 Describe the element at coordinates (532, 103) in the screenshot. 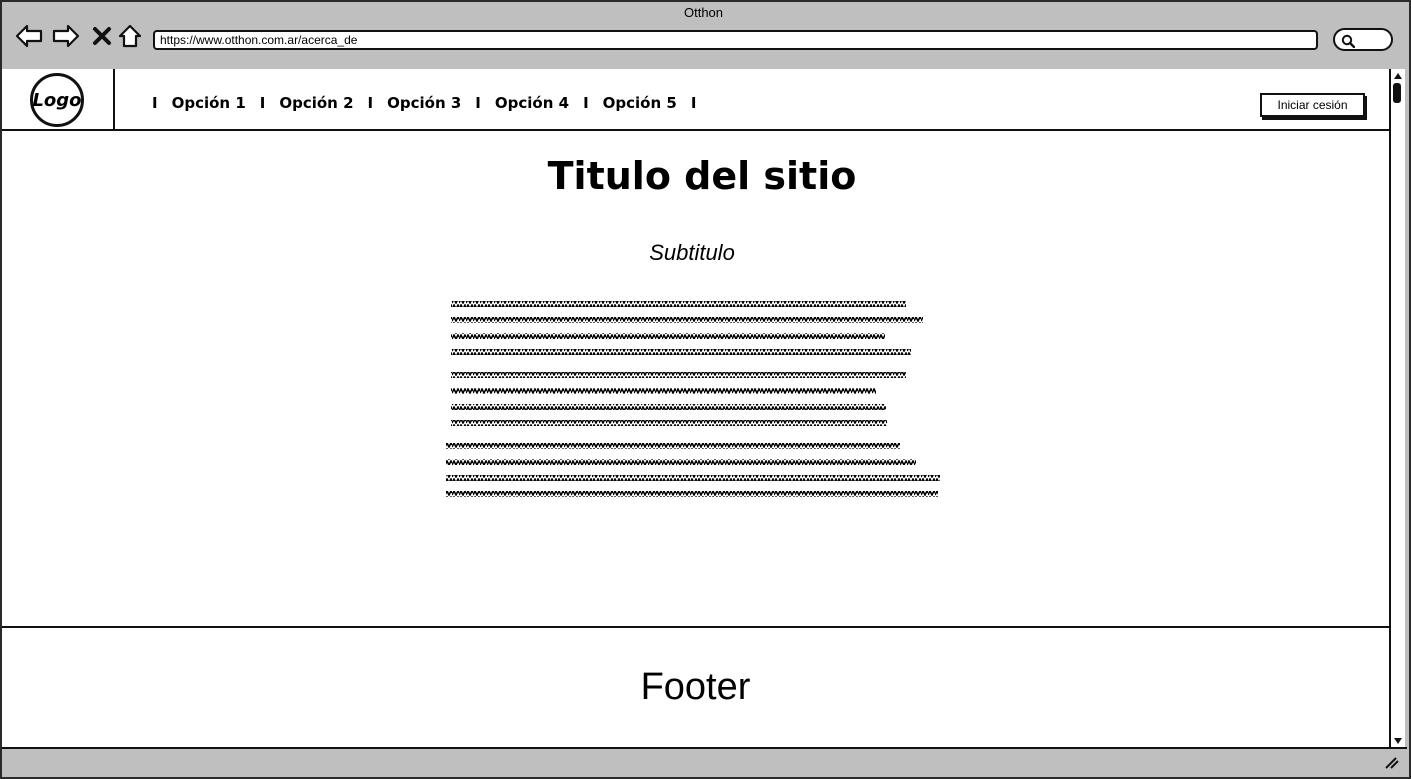

I see `menu-item-opcion-4: Opción 4` at that location.